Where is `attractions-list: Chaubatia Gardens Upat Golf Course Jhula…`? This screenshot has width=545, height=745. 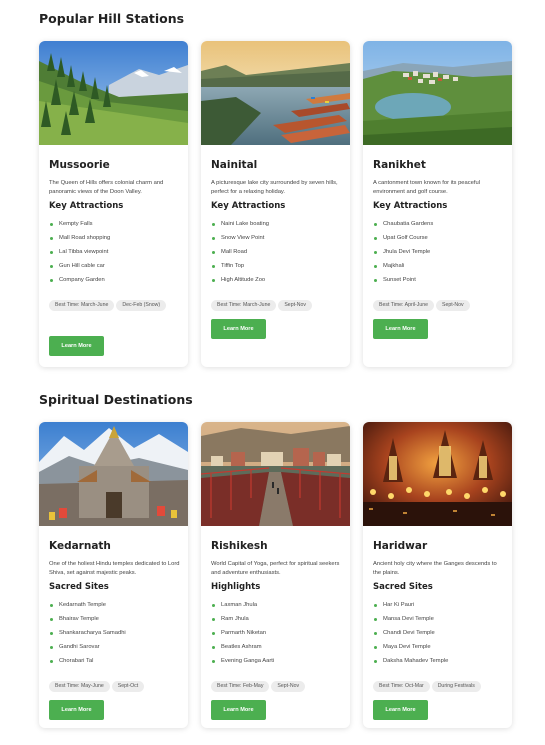 attractions-list: Chaubatia Gardens Upat Golf Course Jhula… is located at coordinates (403, 252).